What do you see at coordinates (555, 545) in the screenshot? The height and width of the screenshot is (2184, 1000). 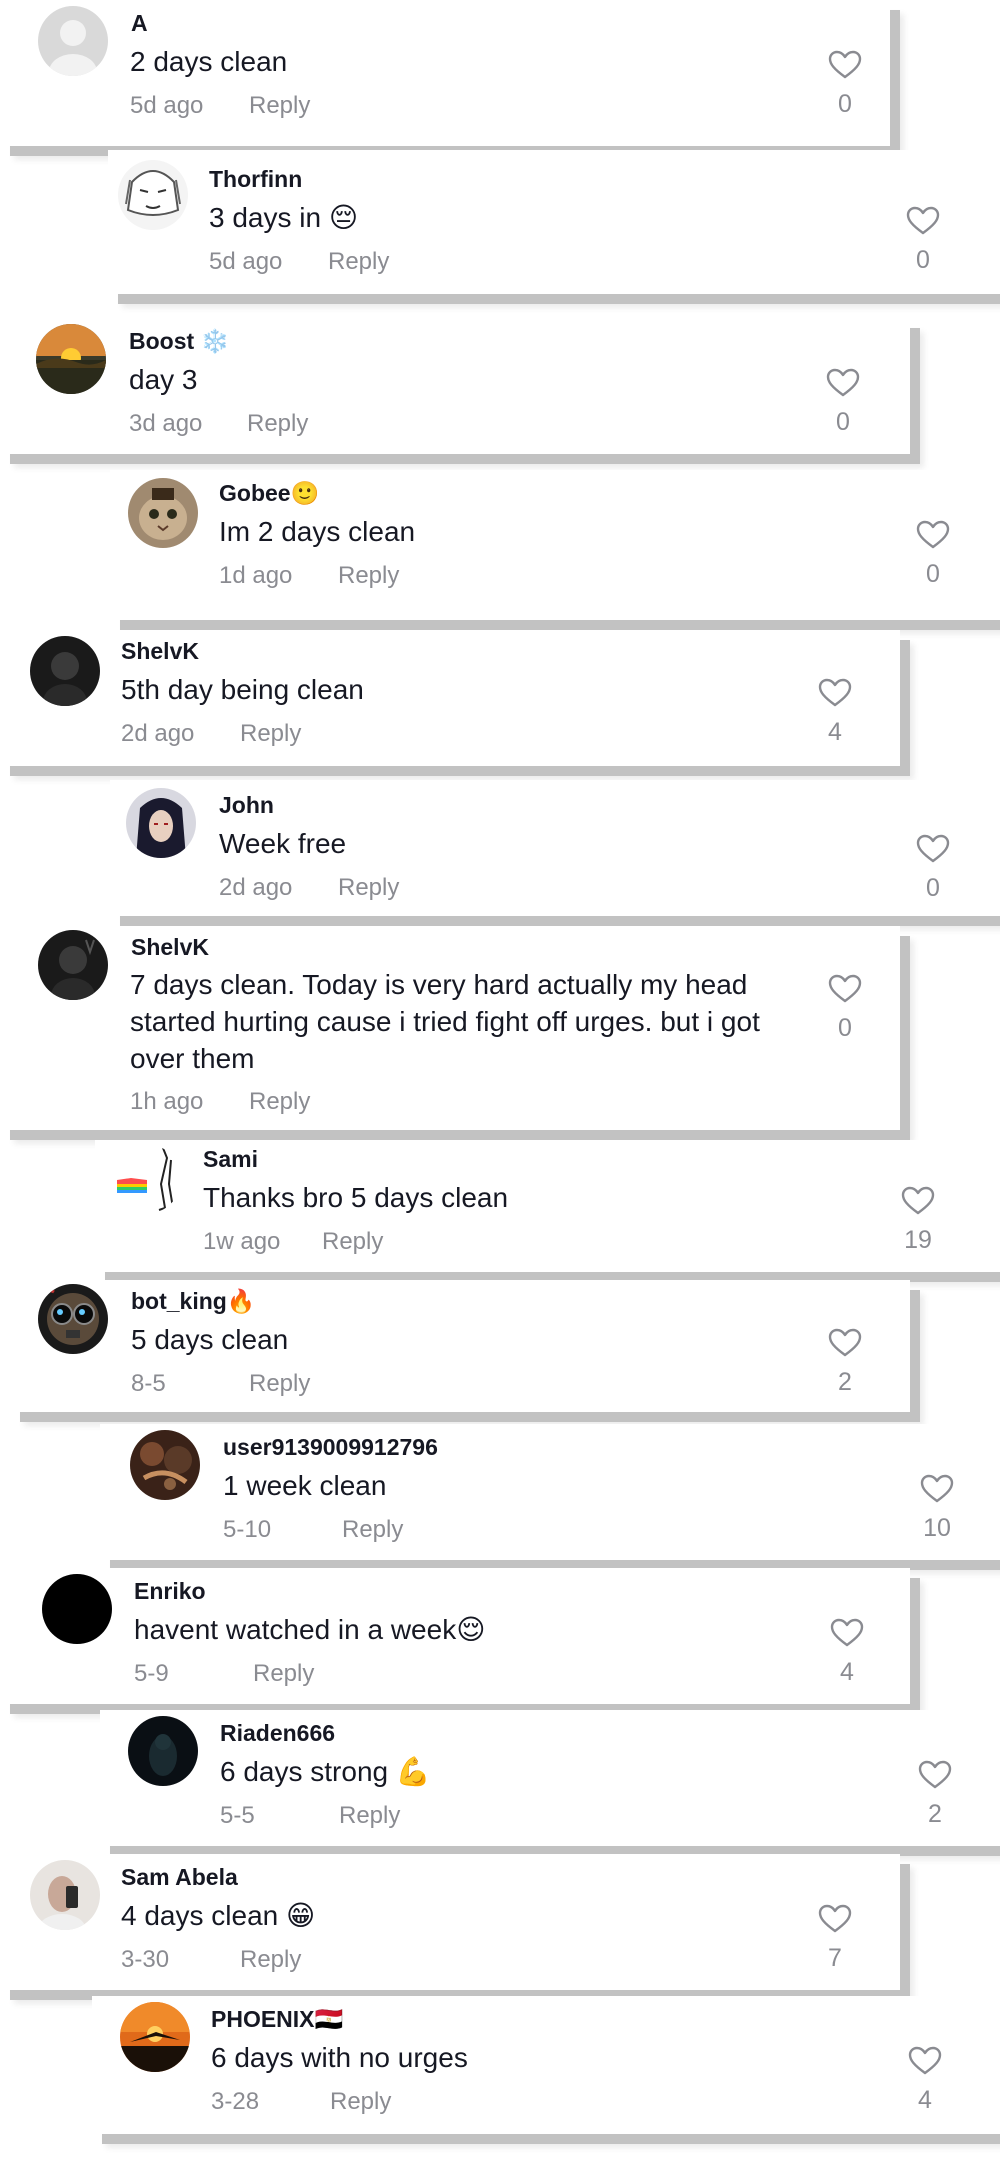 I see `comment-card: Gobee🙂 Im 2 days clean 1d ago Reply 0` at bounding box center [555, 545].